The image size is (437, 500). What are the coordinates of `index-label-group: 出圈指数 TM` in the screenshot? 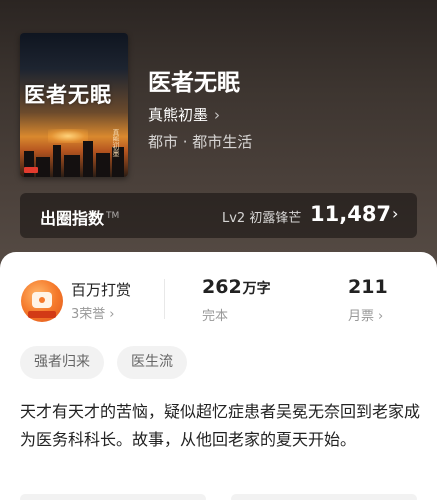 It's located at (79, 217).